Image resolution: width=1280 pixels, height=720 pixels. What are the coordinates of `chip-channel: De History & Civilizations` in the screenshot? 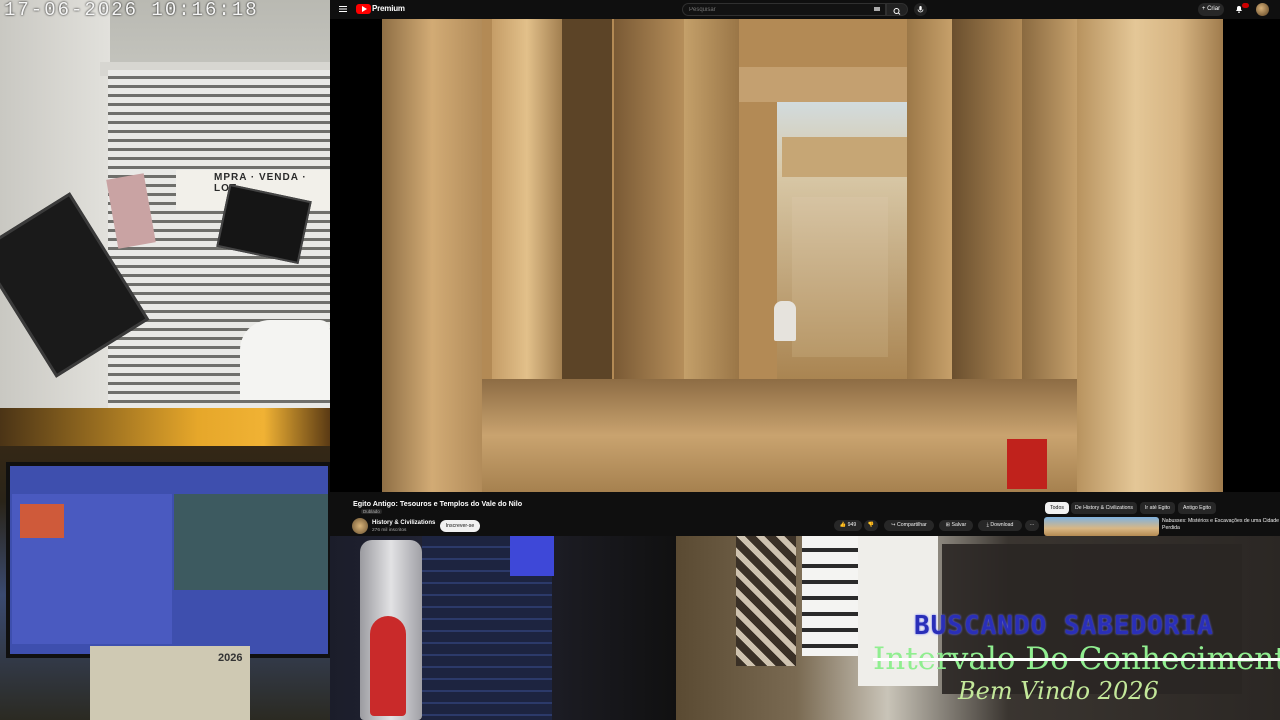 It's located at (1104, 508).